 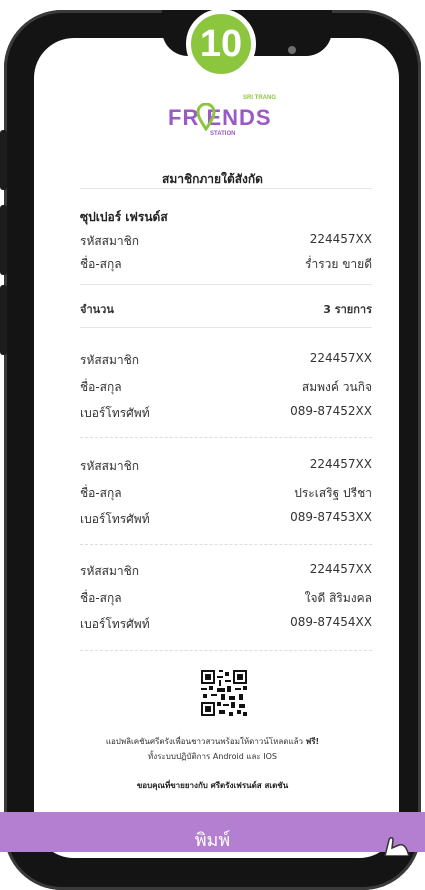 I want to click on sub-member-name-row: ชื่อ-สกุล ใจดี สิริมงคล, so click(x=226, y=598).